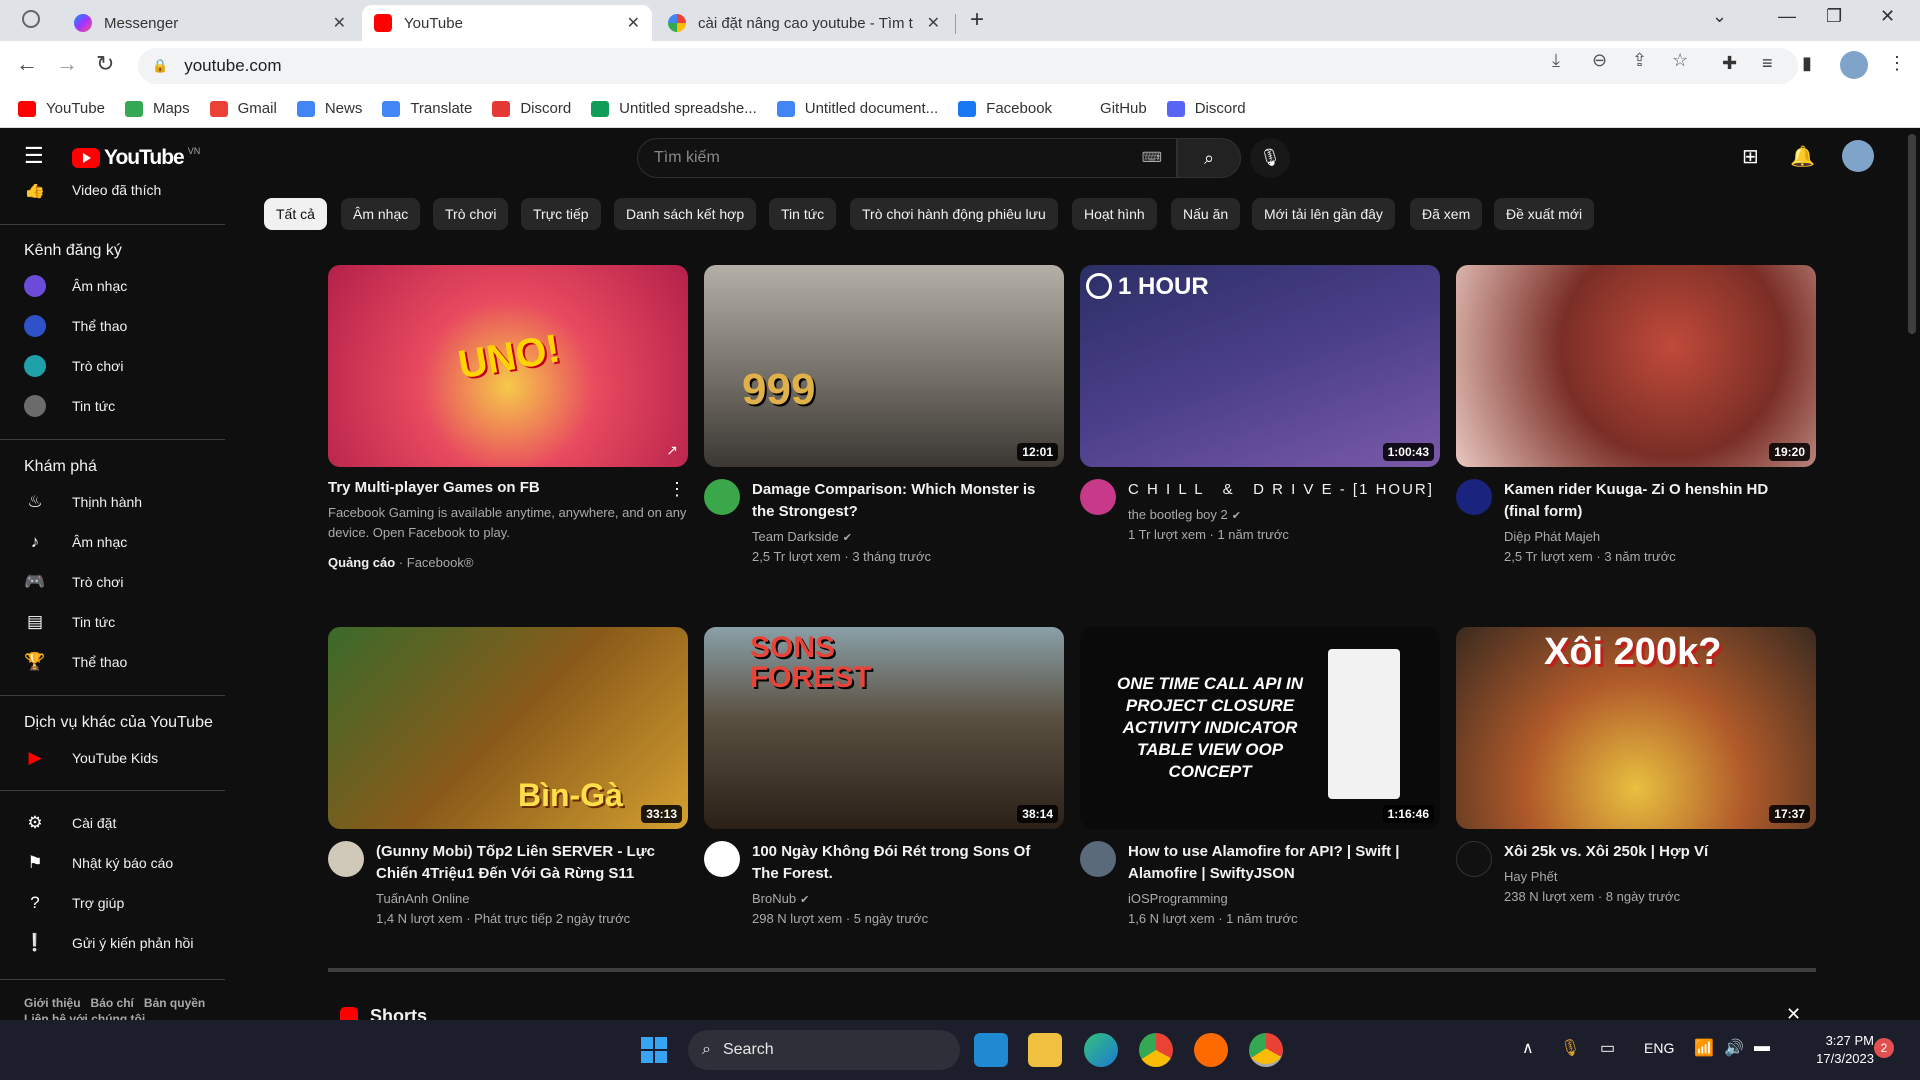 The image size is (1920, 1080). What do you see at coordinates (329, 108) in the screenshot?
I see `bookmark-news: News` at bounding box center [329, 108].